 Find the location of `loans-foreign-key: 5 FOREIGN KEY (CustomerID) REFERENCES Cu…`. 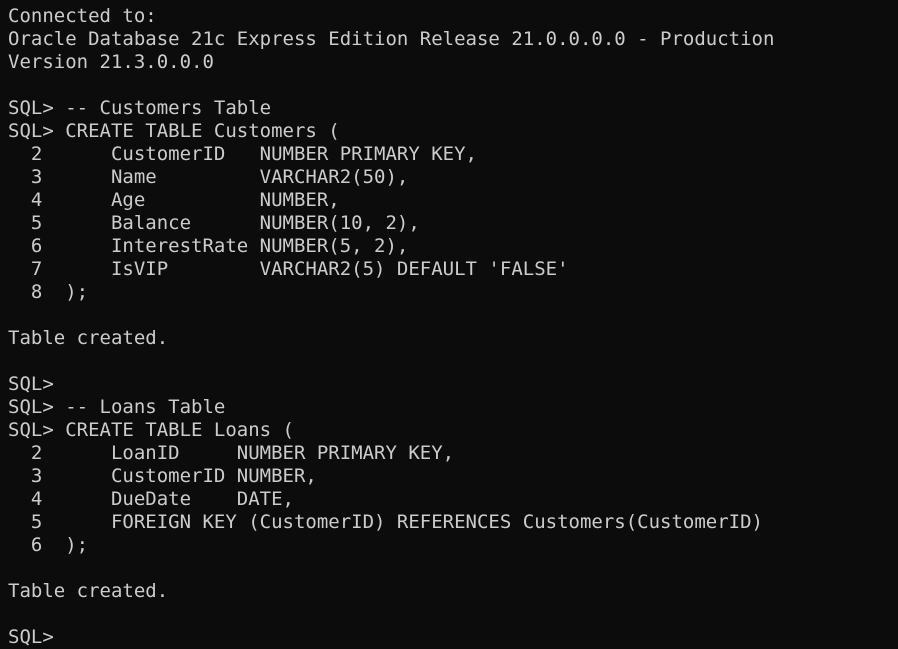

loans-foreign-key: 5 FOREIGN KEY (CustomerID) REFERENCES Cu… is located at coordinates (385, 522).